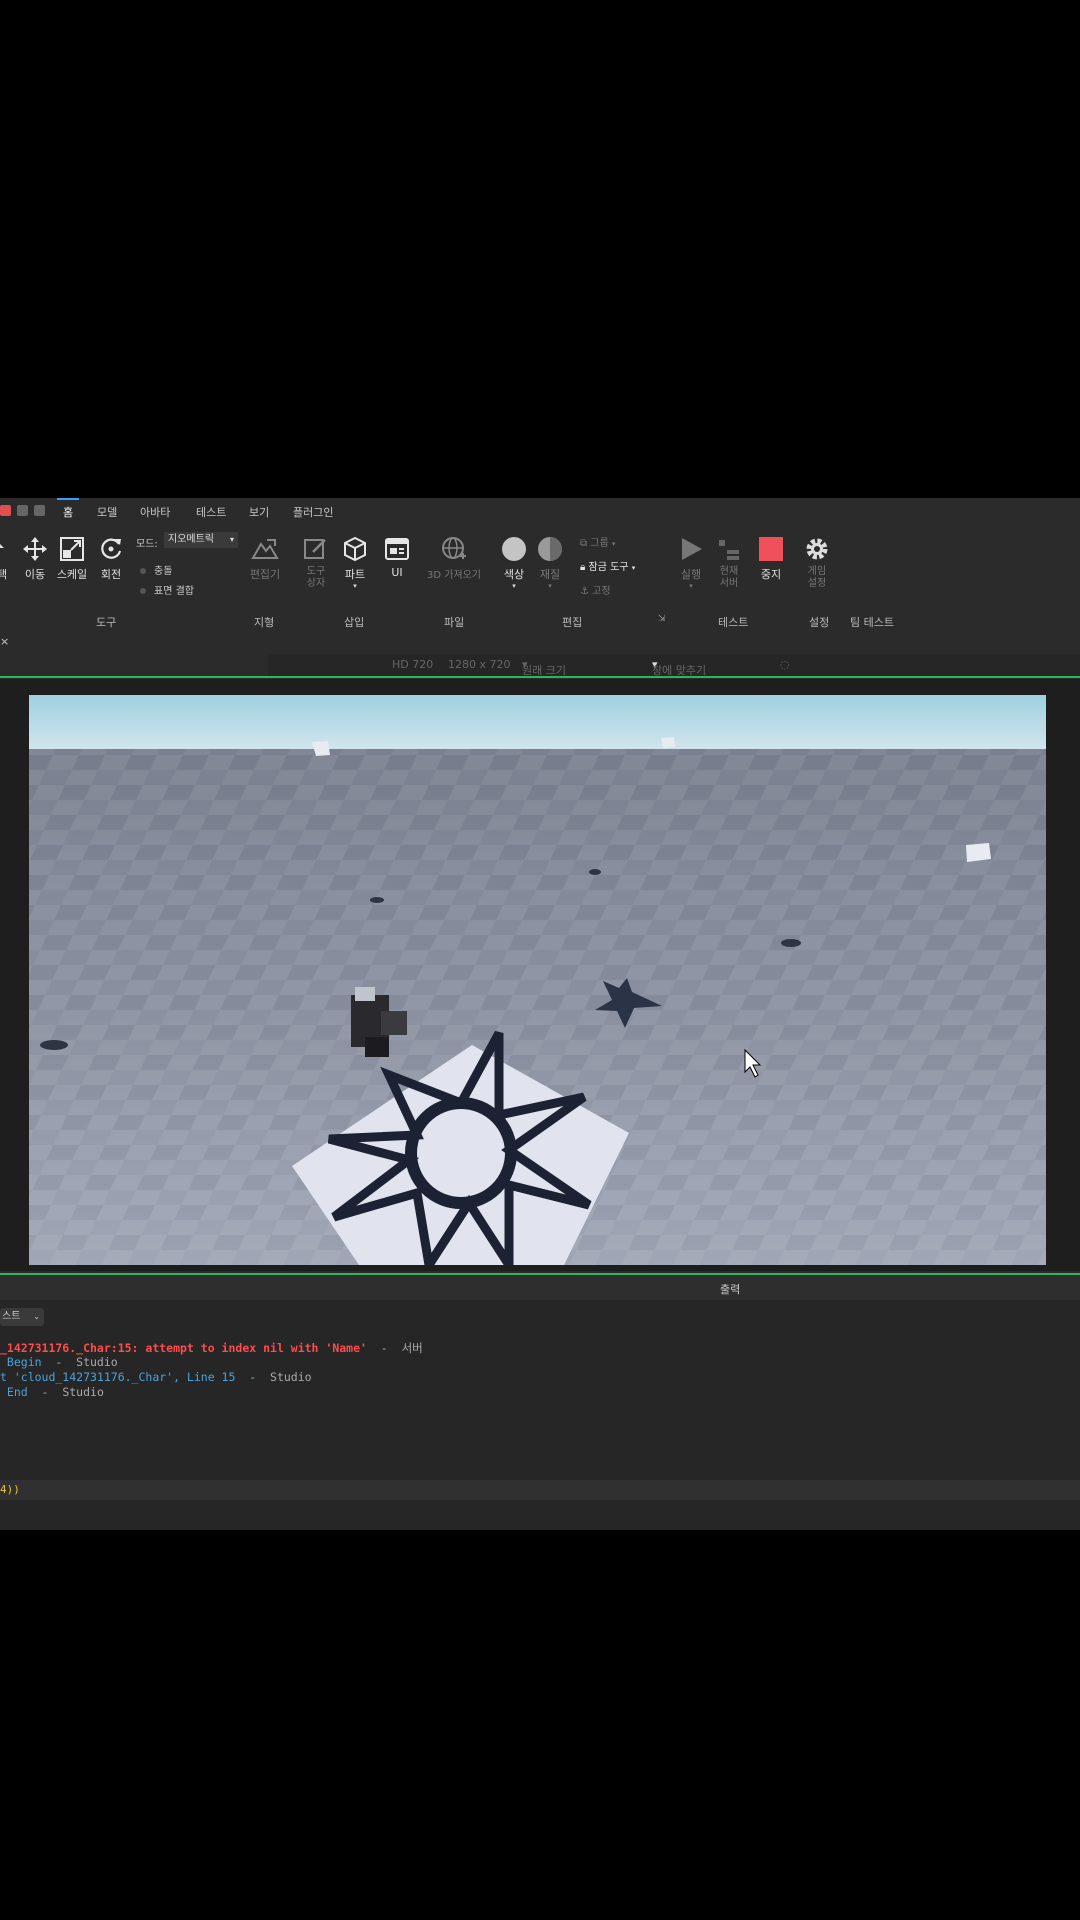  Describe the element at coordinates (679, 667) in the screenshot. I see `fit-dropdown: 창에 맞추기 ▾` at that location.